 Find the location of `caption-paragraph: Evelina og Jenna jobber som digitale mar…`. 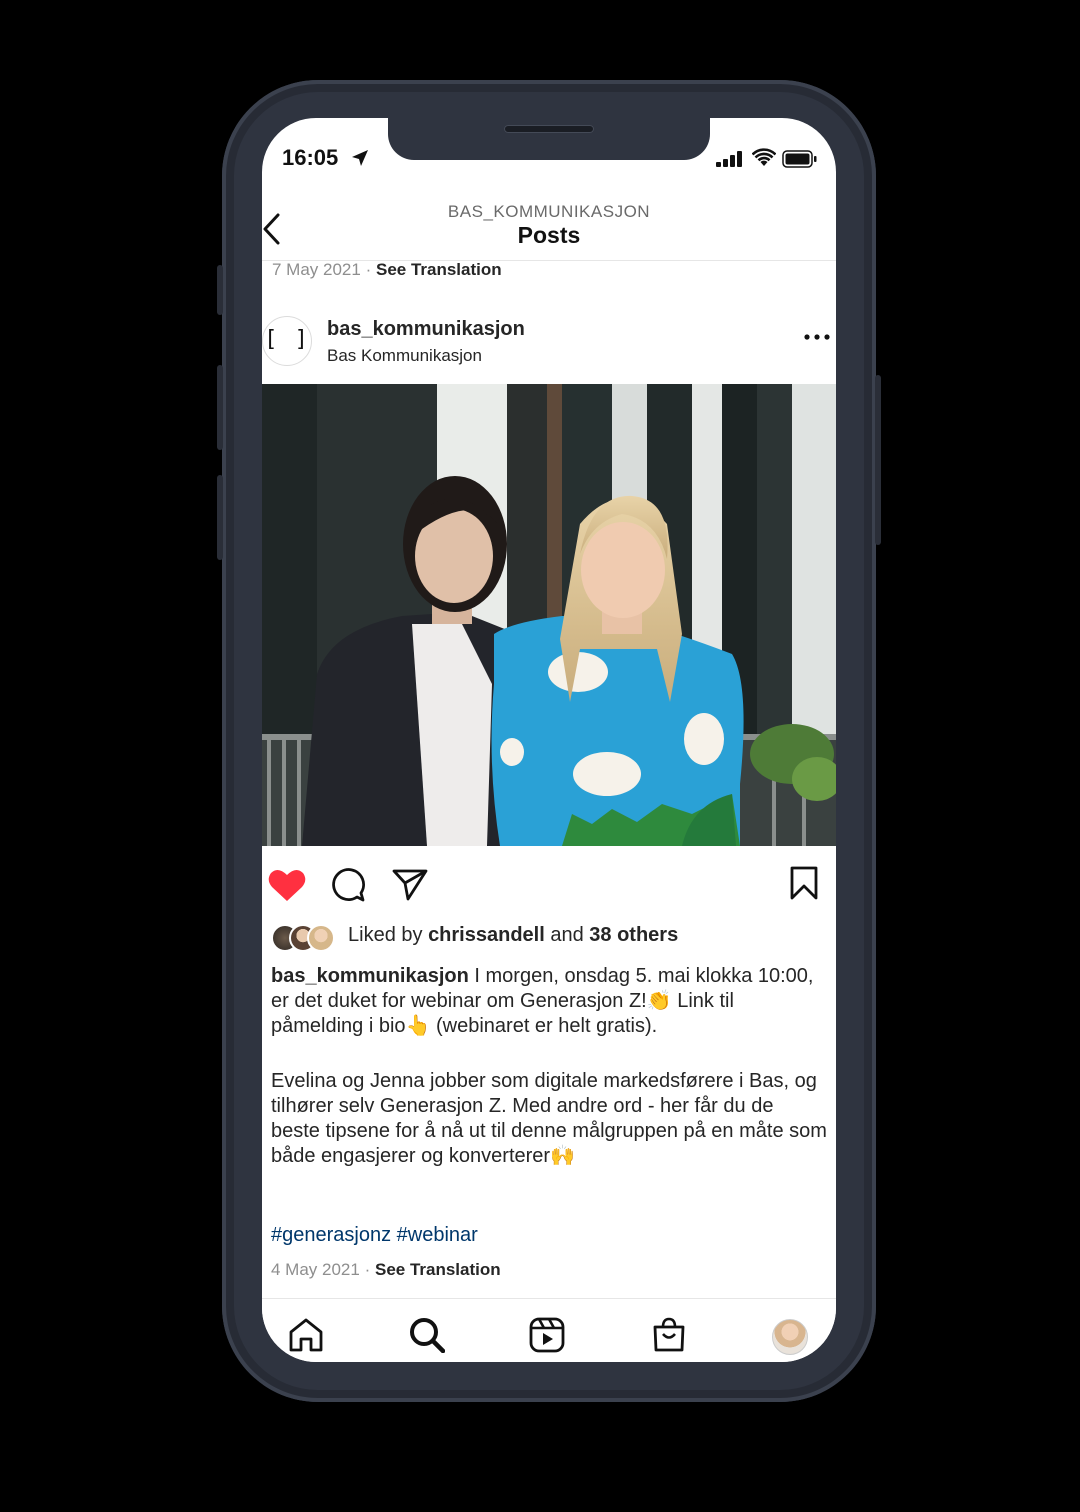

caption-paragraph: Evelina og Jenna jobber som digitale mar… is located at coordinates (549, 1118).